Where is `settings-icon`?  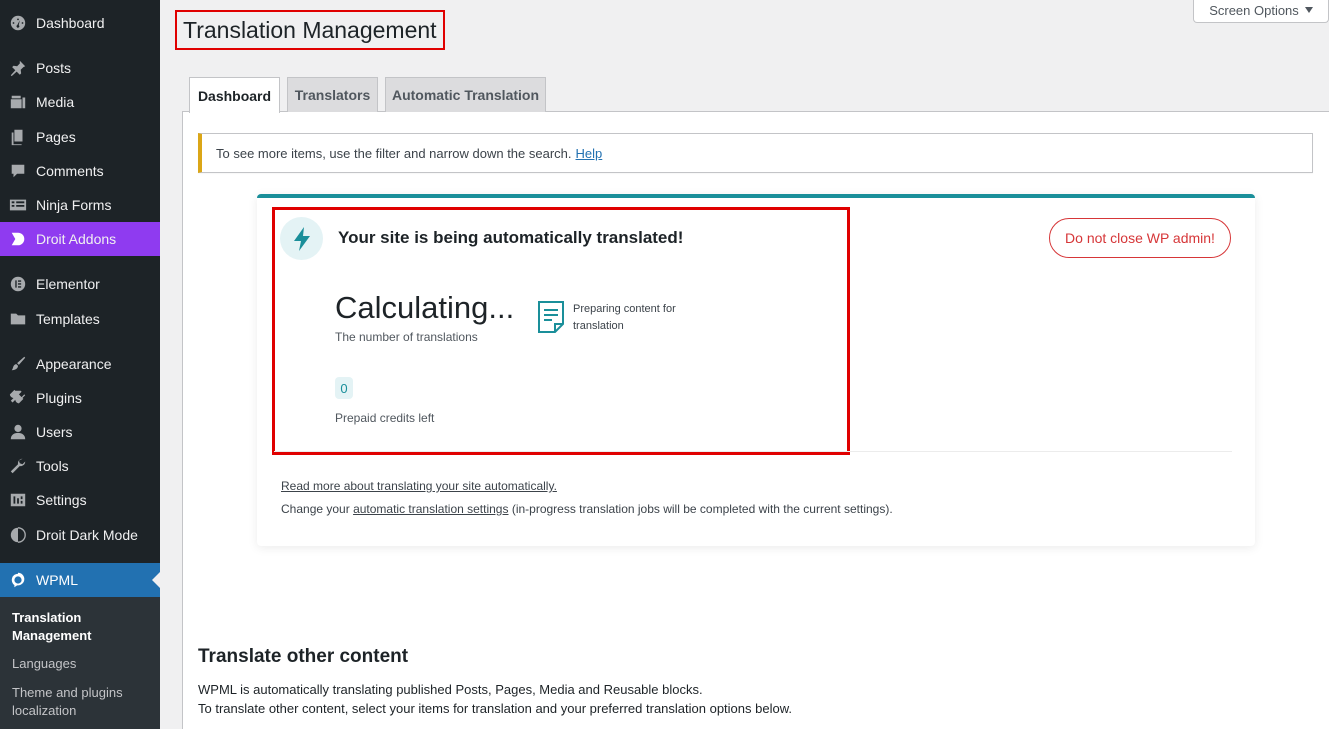
settings-icon is located at coordinates (18, 500).